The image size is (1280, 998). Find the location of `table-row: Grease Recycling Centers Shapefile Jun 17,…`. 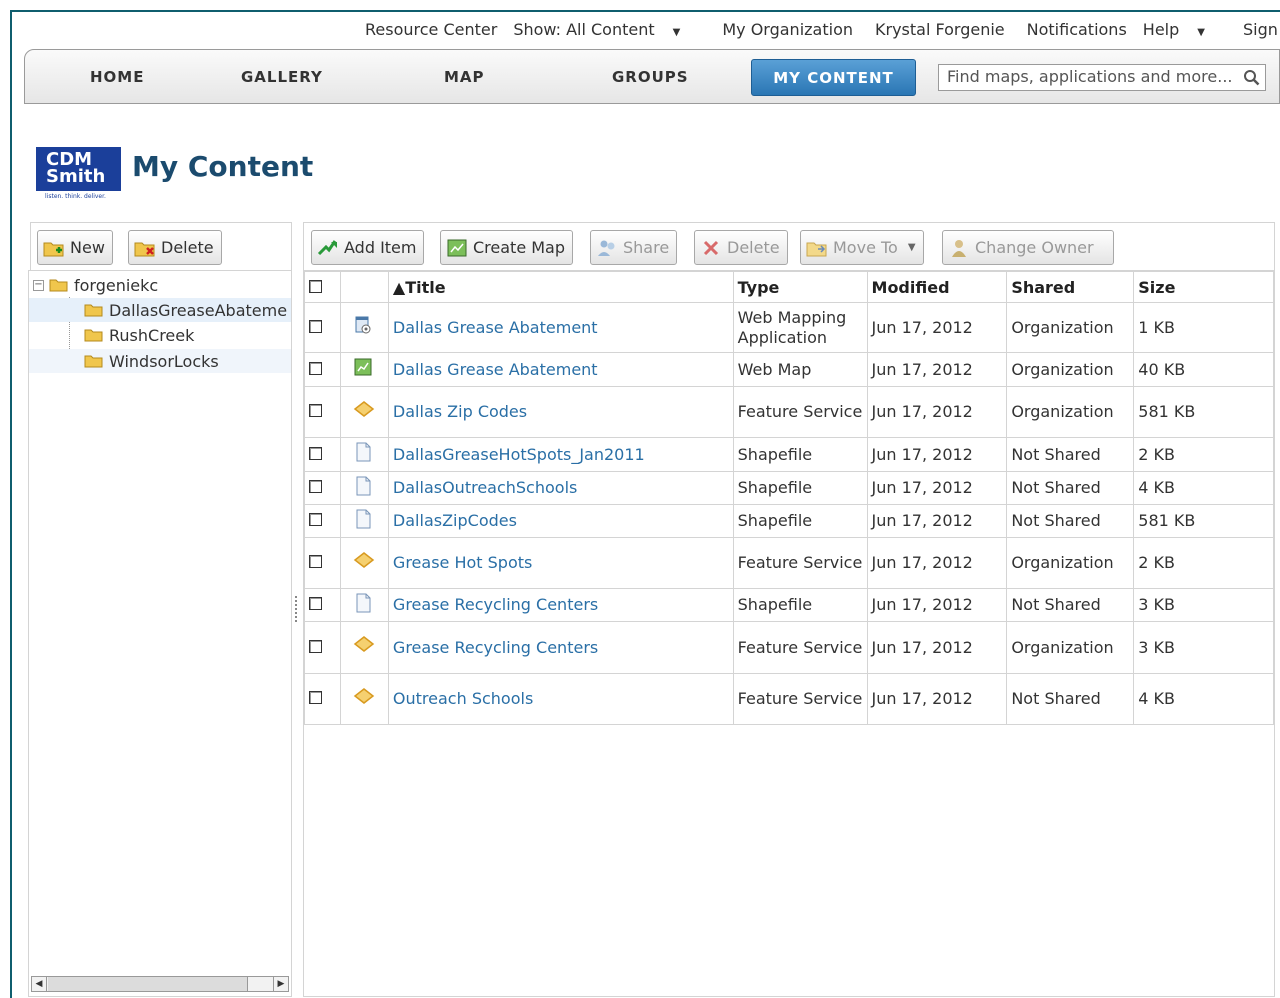

table-row: Grease Recycling Centers Shapefile Jun 17,… is located at coordinates (789, 605).